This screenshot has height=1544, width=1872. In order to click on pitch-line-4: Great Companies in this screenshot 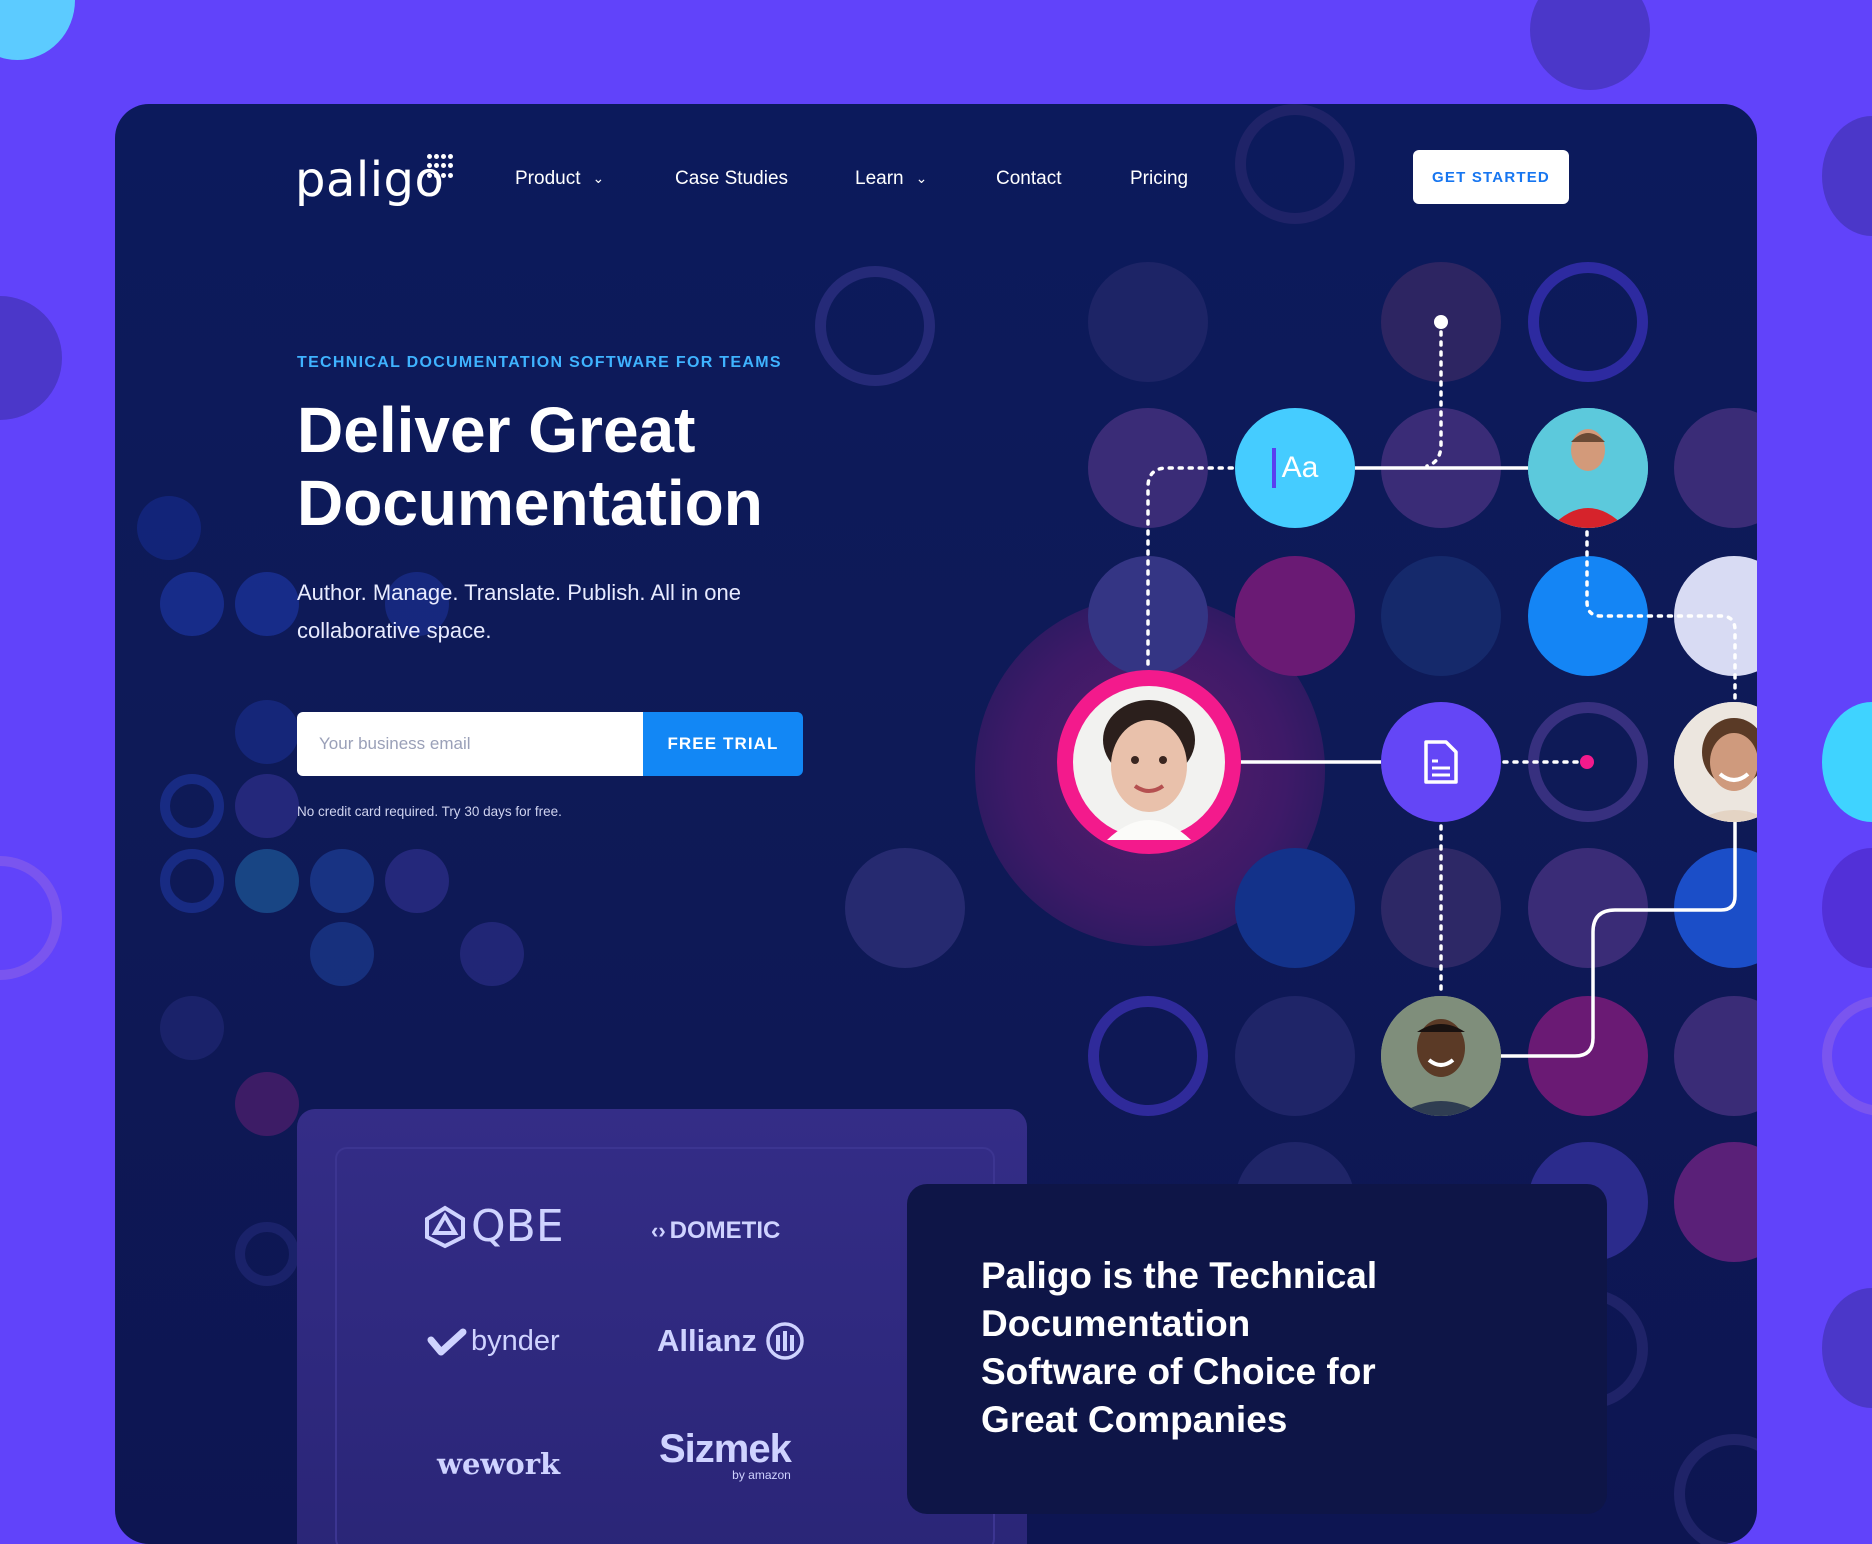, I will do `click(1134, 1419)`.